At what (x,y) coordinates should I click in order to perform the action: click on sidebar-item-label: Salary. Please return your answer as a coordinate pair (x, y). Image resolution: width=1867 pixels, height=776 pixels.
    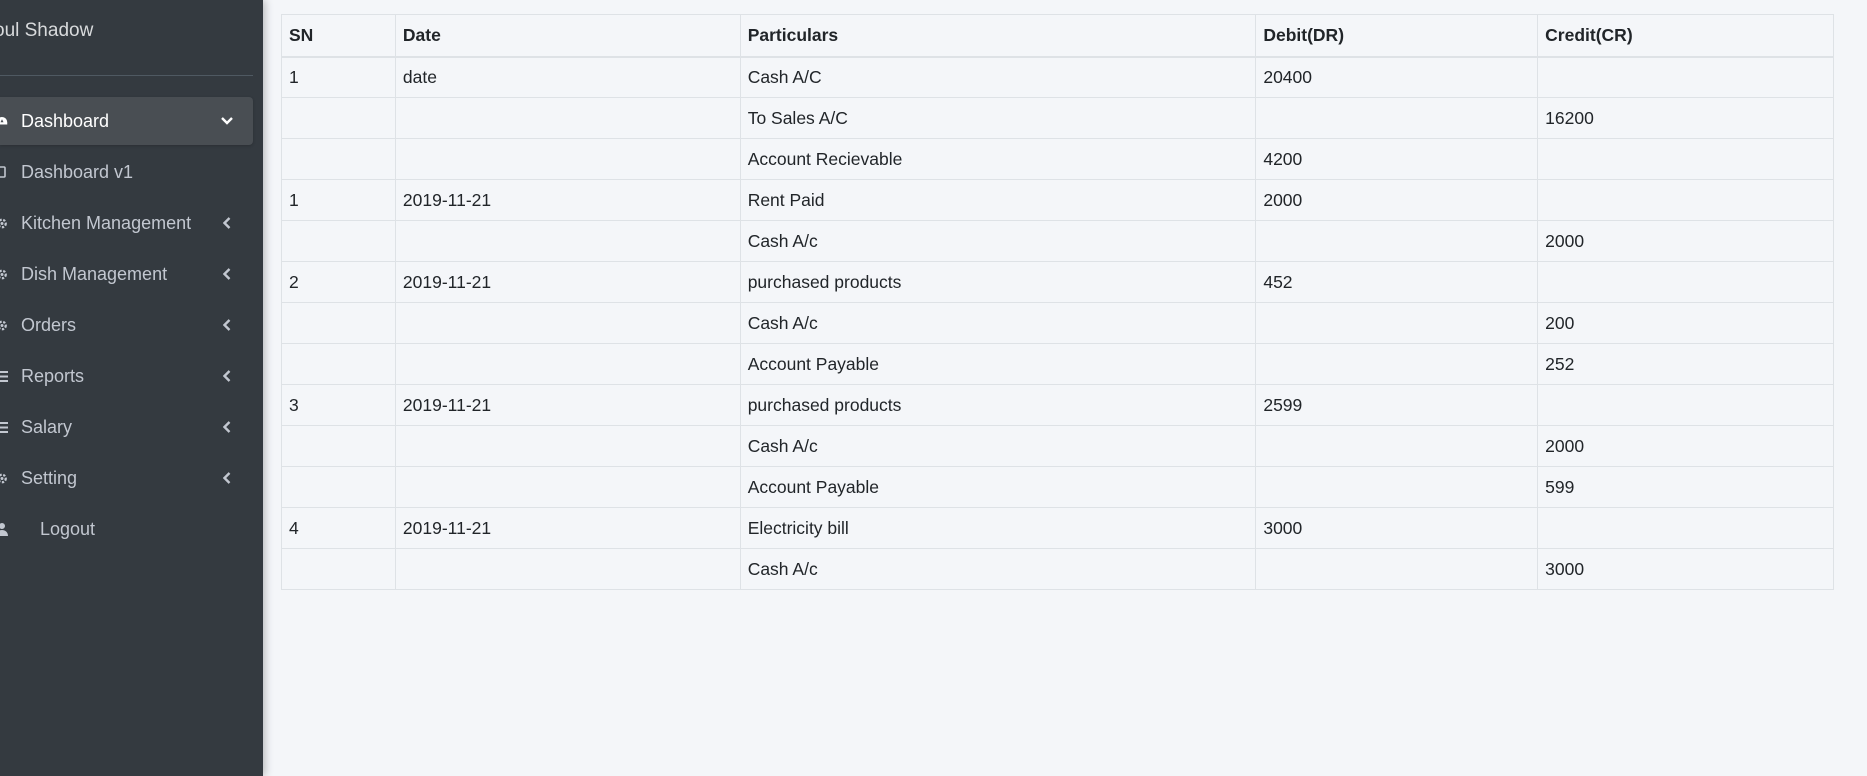
    Looking at the image, I should click on (47, 426).